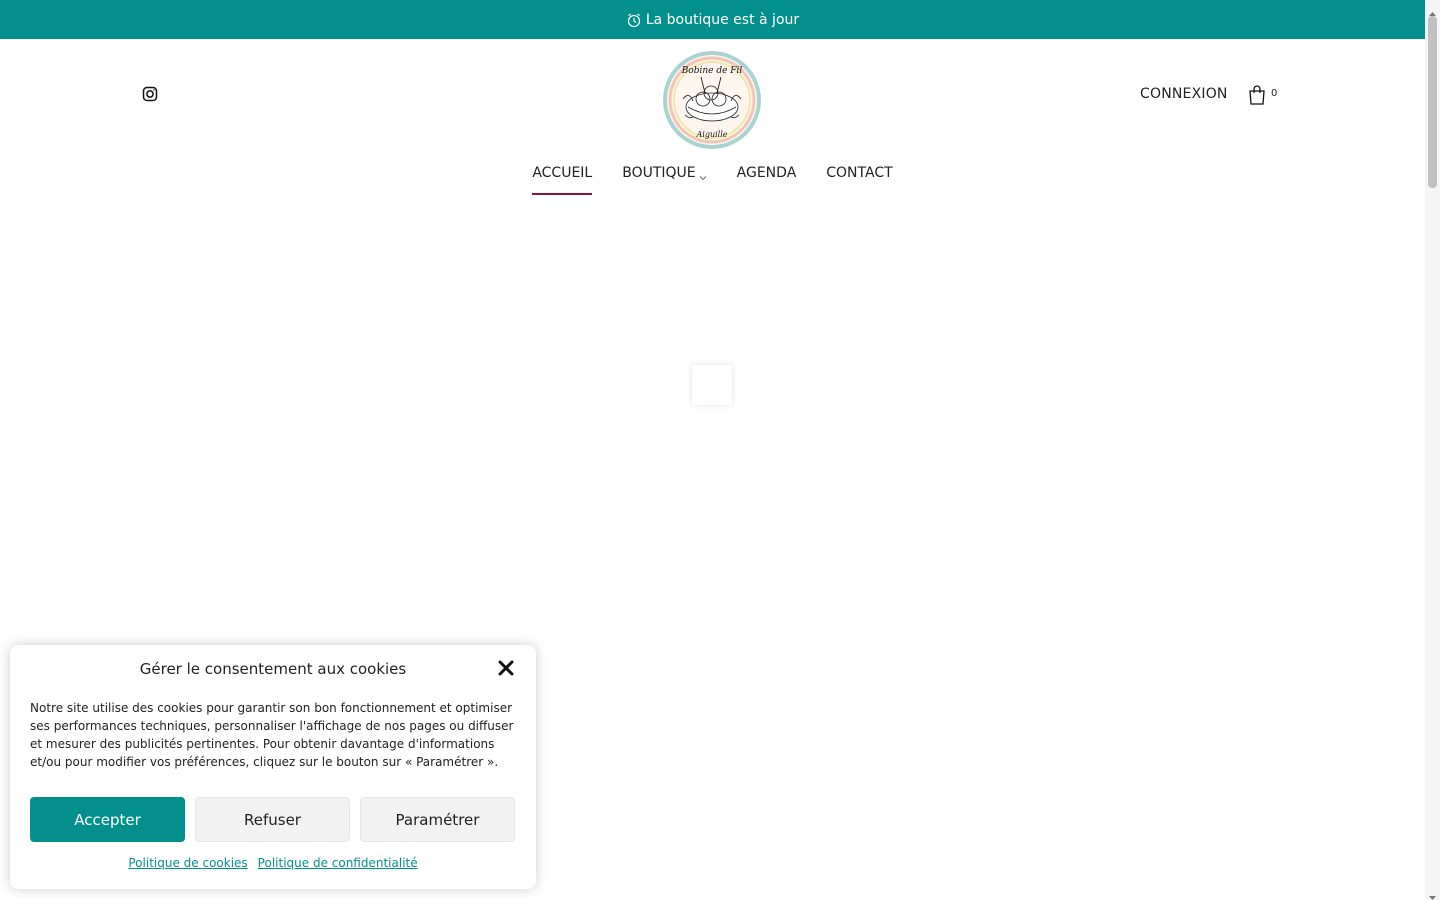  What do you see at coordinates (712, 100) in the screenshot?
I see `site-logo: Bobine de Fil Aiguille` at bounding box center [712, 100].